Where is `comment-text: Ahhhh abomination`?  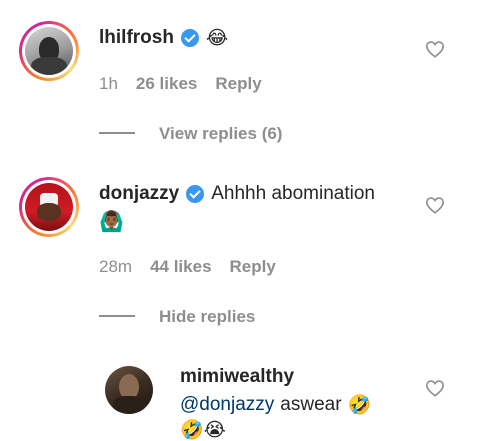
comment-text: Ahhhh abomination is located at coordinates (293, 193).